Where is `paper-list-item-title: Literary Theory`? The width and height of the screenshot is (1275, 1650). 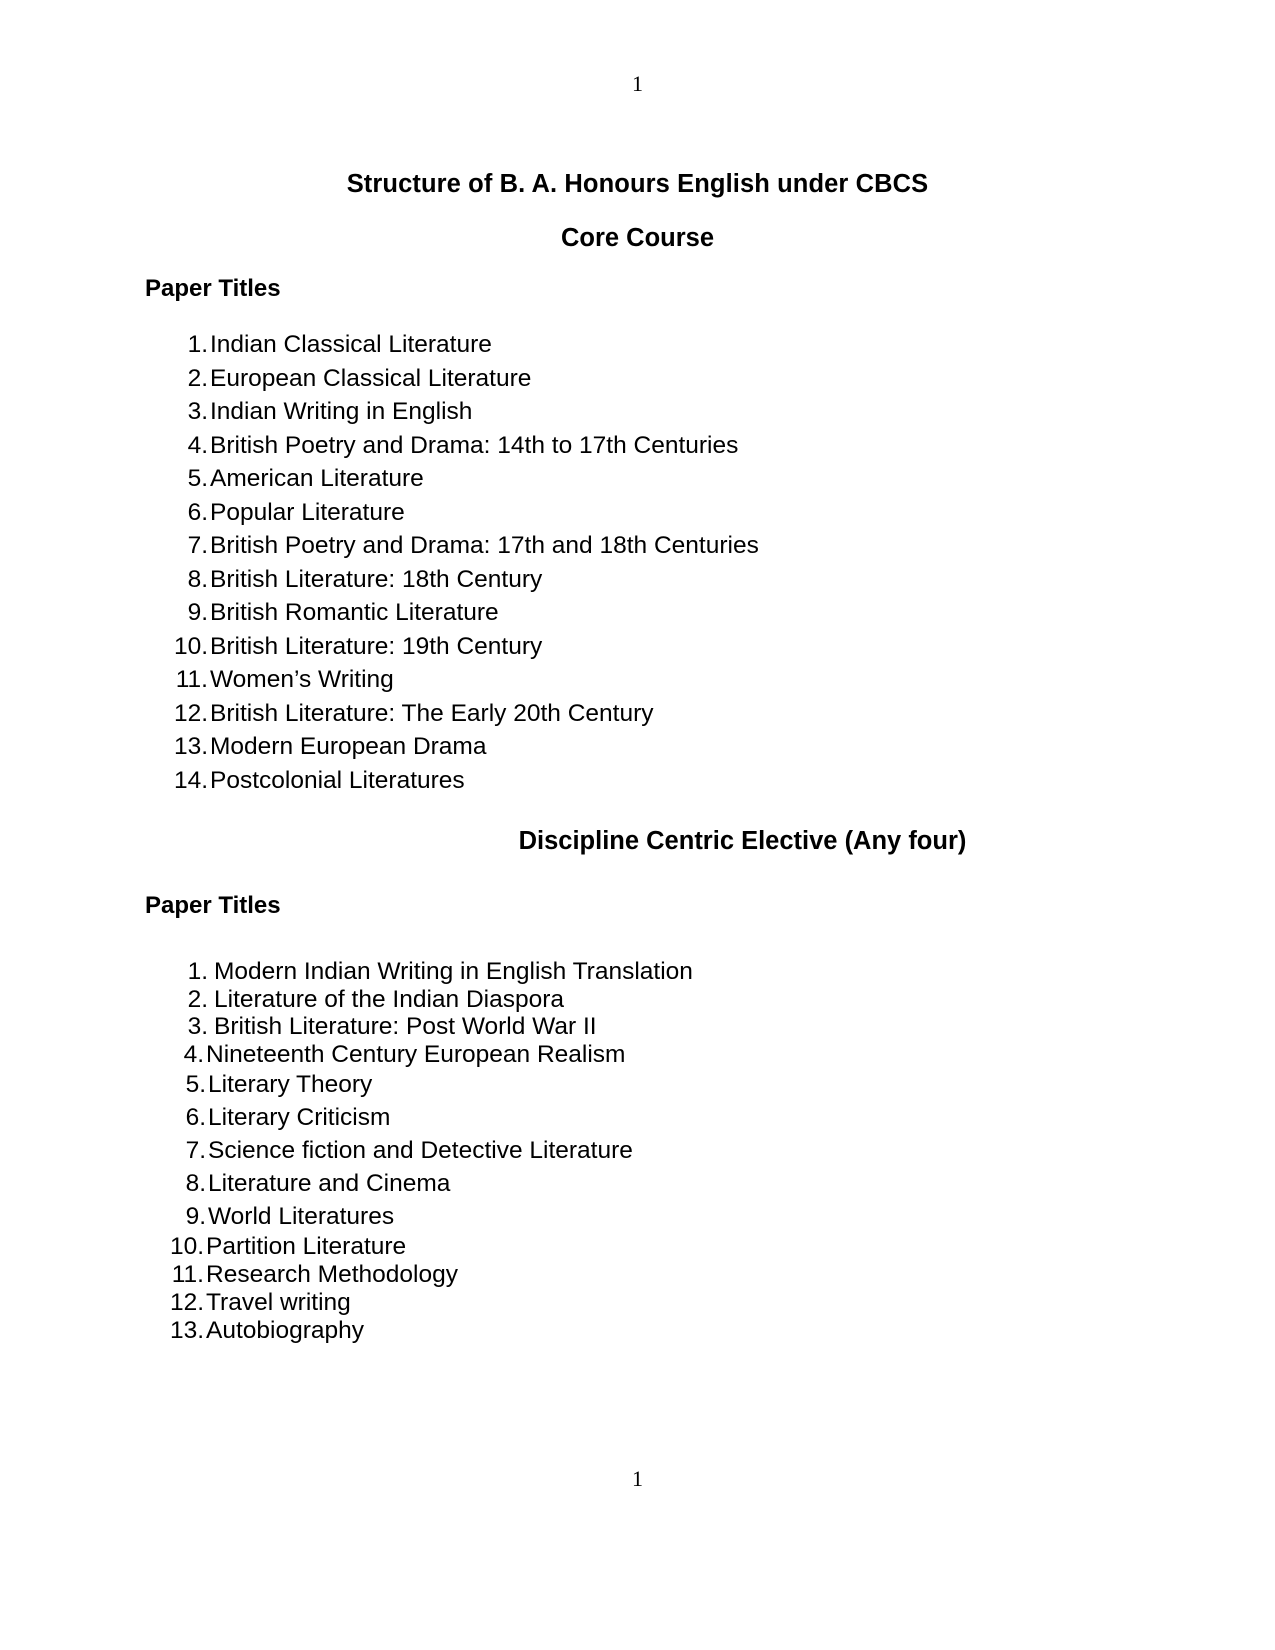 paper-list-item-title: Literary Theory is located at coordinates (290, 1084).